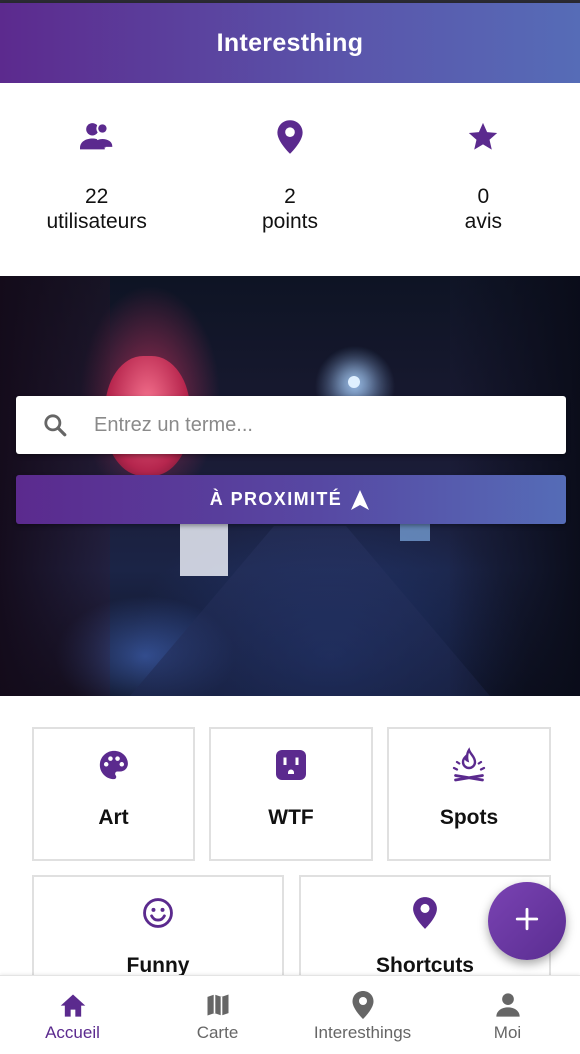 This screenshot has height=1054, width=580. Describe the element at coordinates (96, 196) in the screenshot. I see `stat-users-value: 22` at that location.